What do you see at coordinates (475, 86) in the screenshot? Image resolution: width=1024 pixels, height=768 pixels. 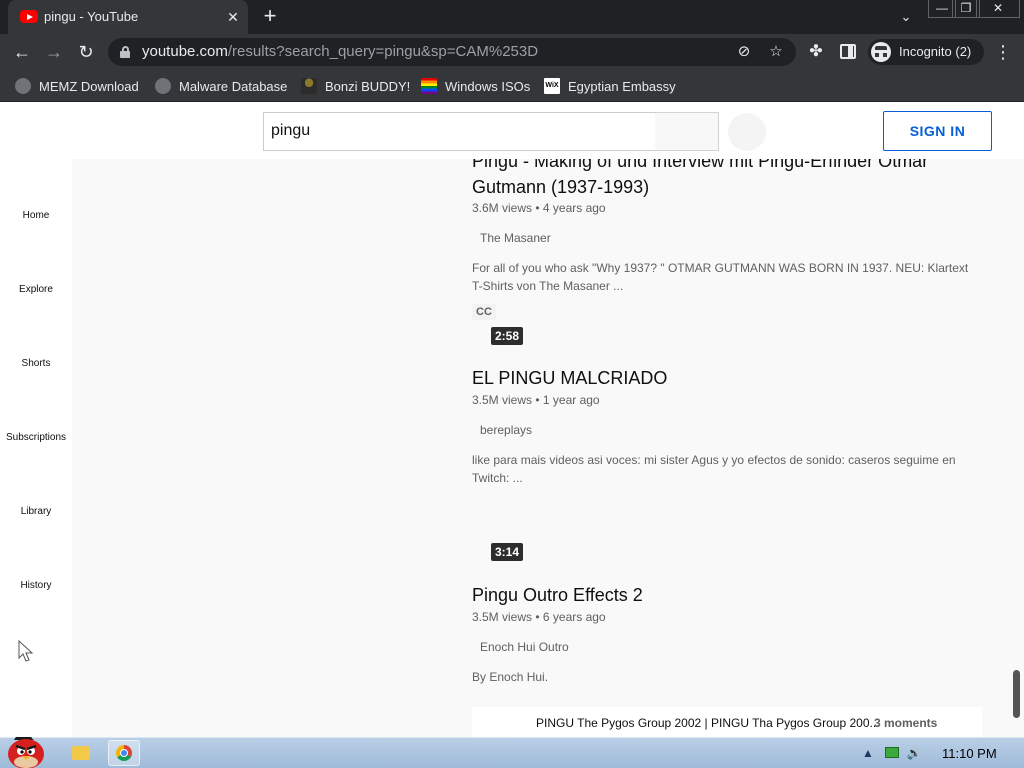 I see `bookmark-windows-isos: Windows ISOs` at bounding box center [475, 86].